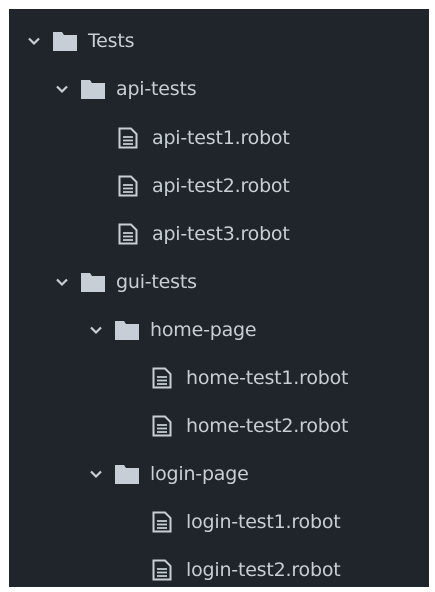 The width and height of the screenshot is (435, 592). Describe the element at coordinates (111, 41) in the screenshot. I see `tree-folder-label: Tests` at that location.